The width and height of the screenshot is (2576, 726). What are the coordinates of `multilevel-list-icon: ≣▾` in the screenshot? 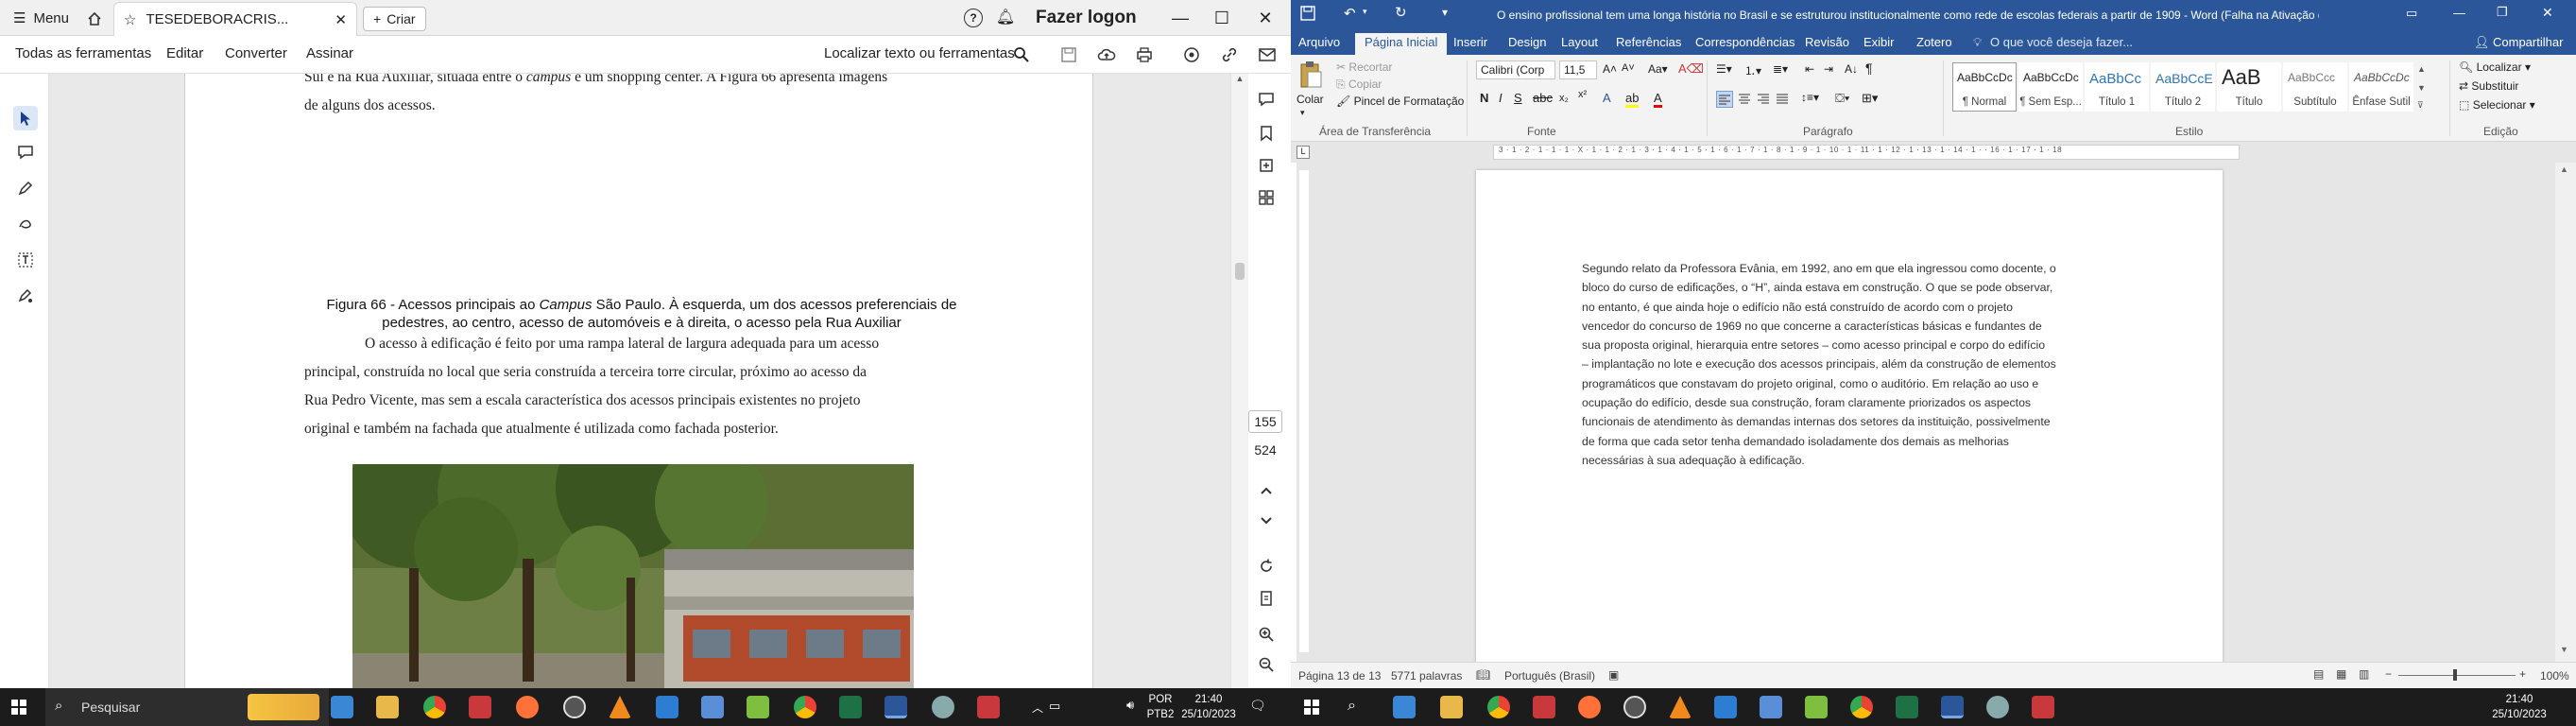 It's located at (1780, 69).